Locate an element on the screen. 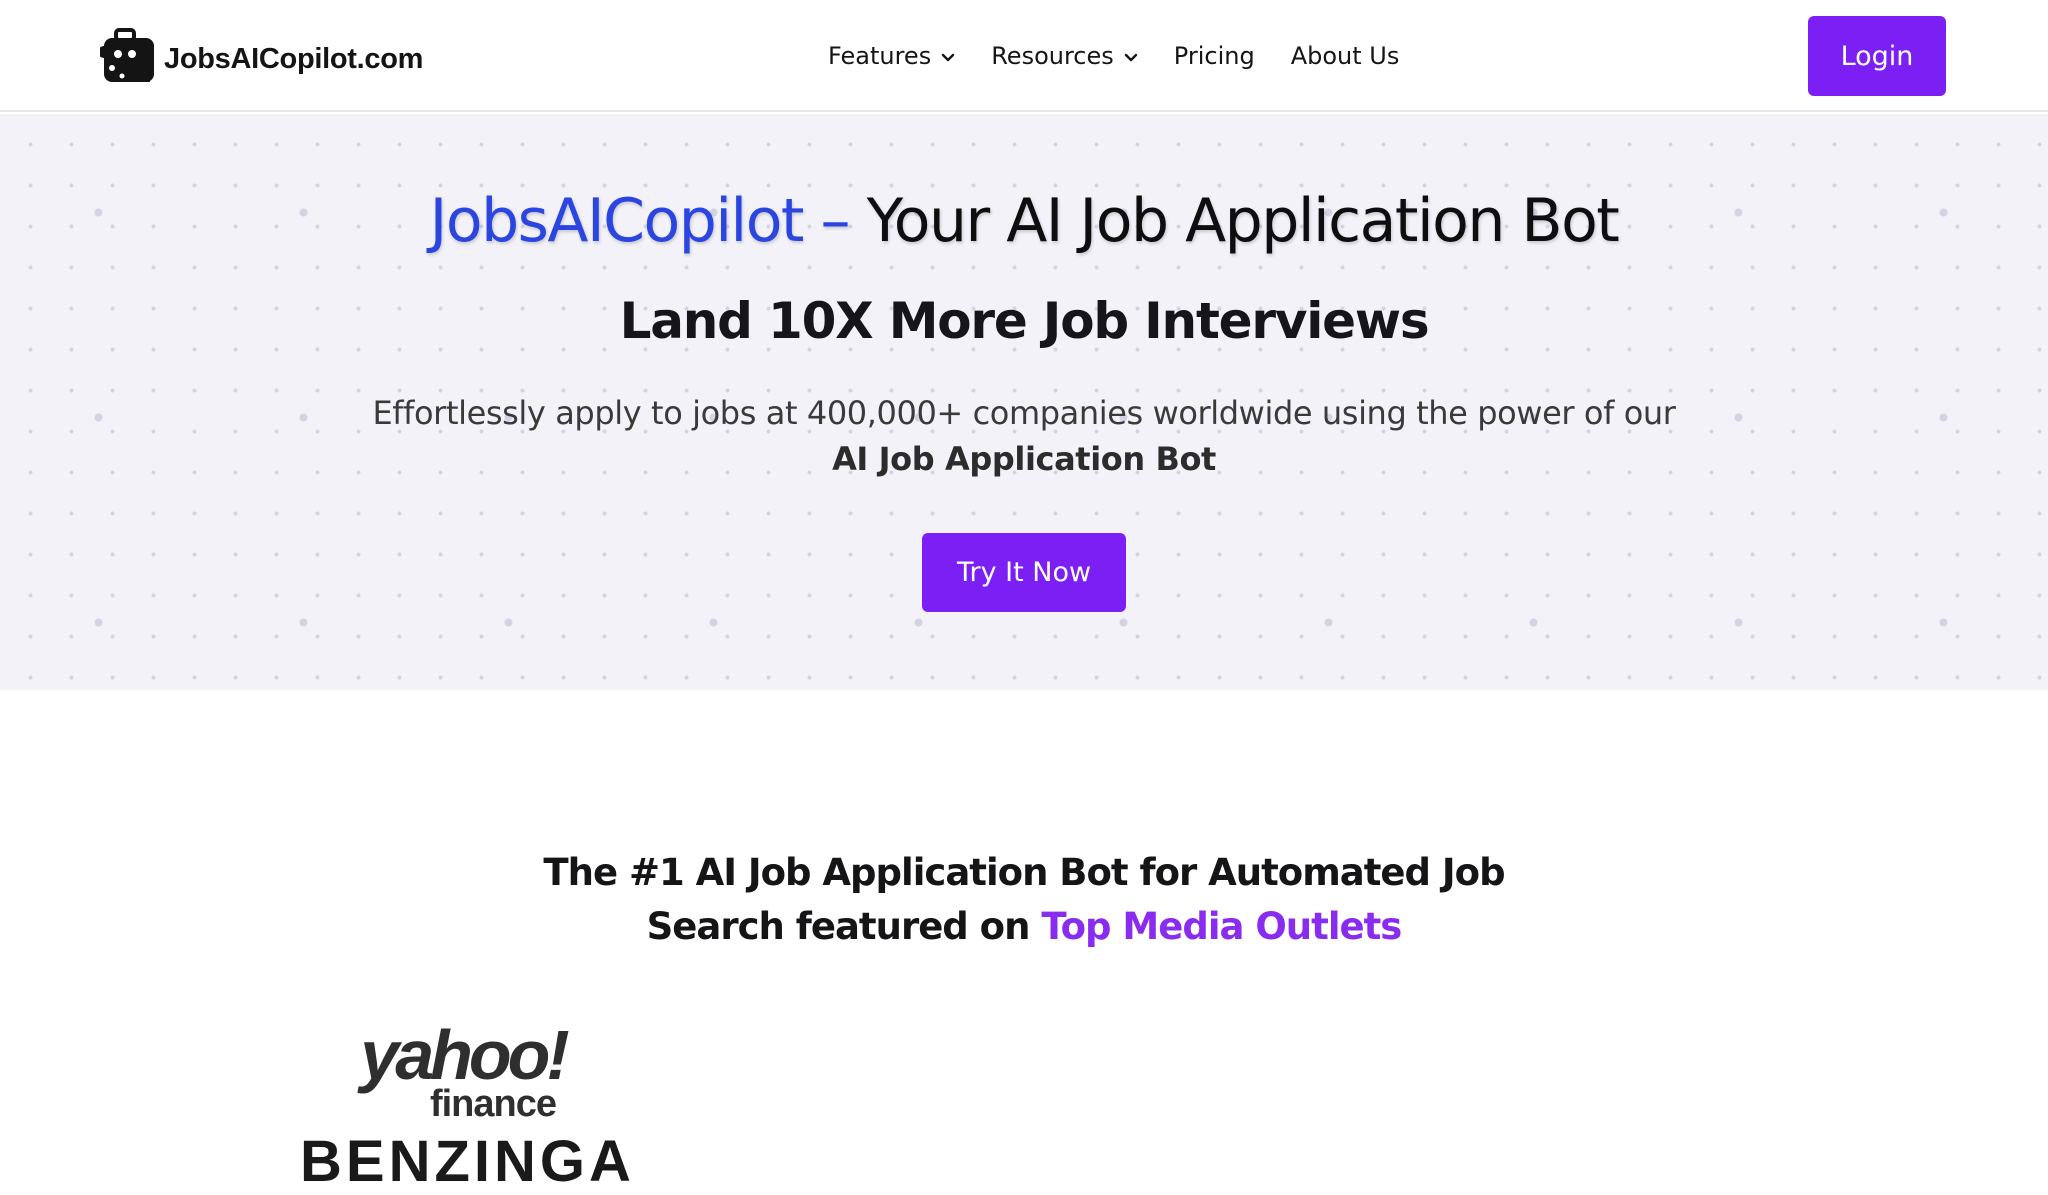  nav-item-label: Resources is located at coordinates (1052, 56).